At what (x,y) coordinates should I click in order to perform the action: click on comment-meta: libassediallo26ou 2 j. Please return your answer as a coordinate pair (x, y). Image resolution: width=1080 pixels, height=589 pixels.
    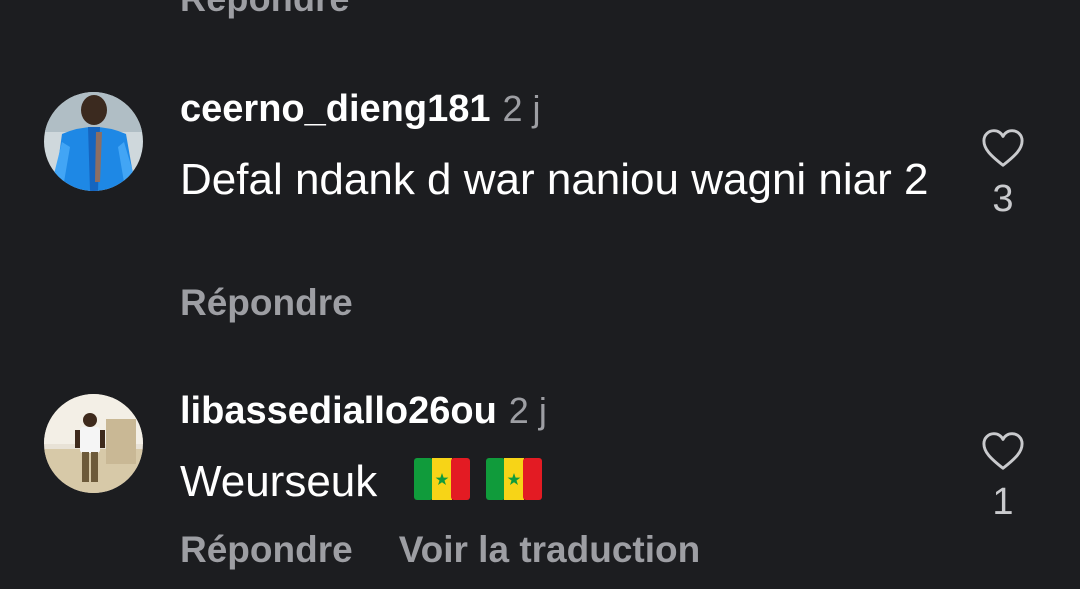
    Looking at the image, I should click on (363, 414).